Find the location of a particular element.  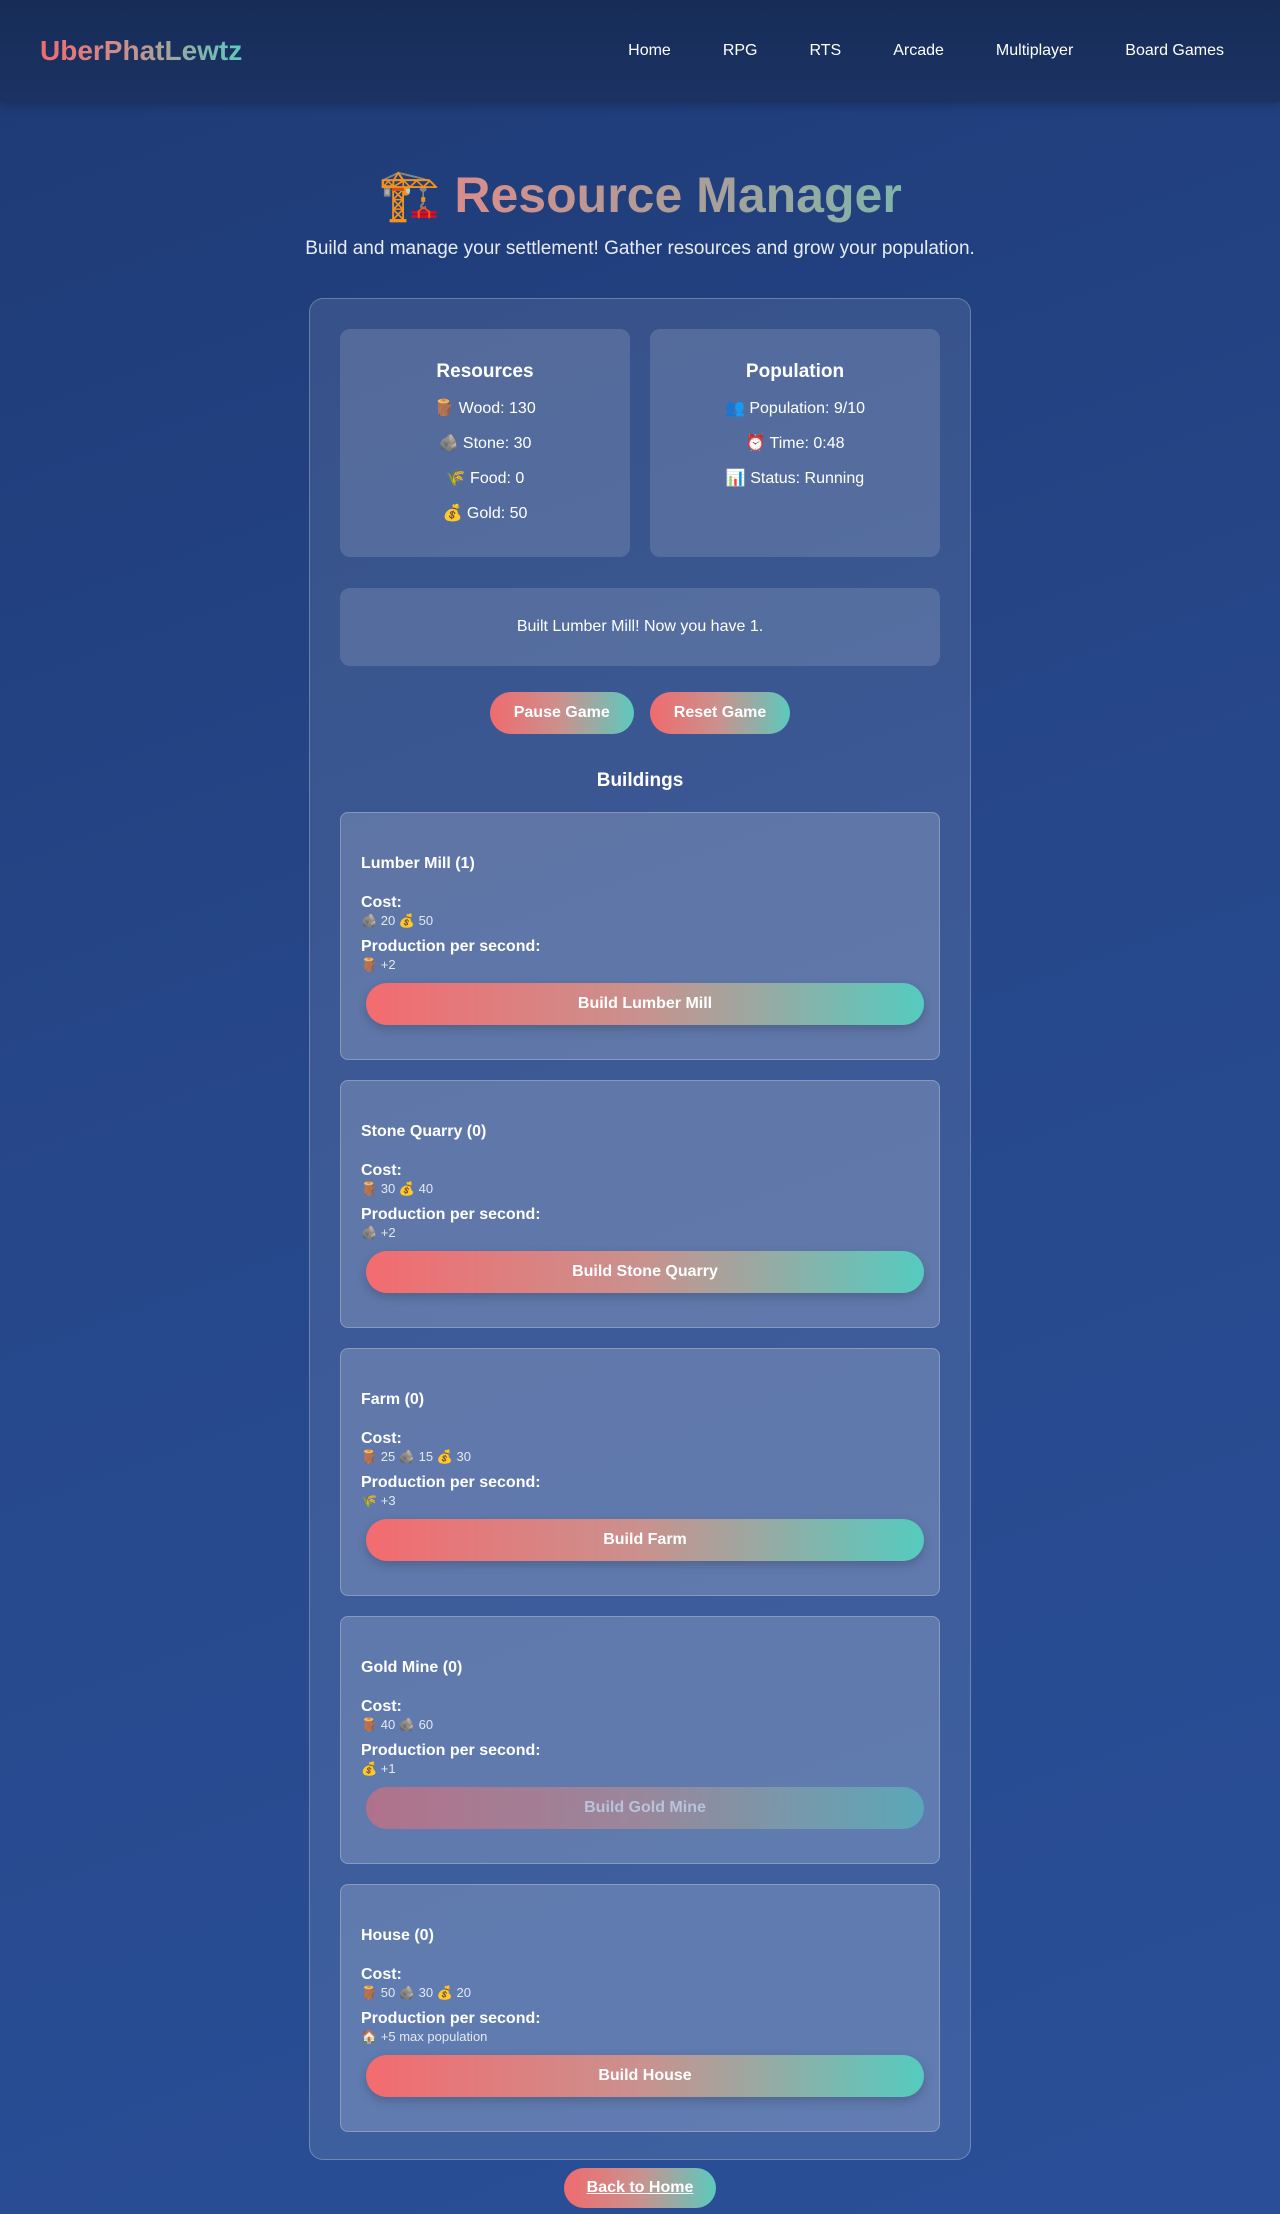

build-house-button: Build House is located at coordinates (645, 2076).